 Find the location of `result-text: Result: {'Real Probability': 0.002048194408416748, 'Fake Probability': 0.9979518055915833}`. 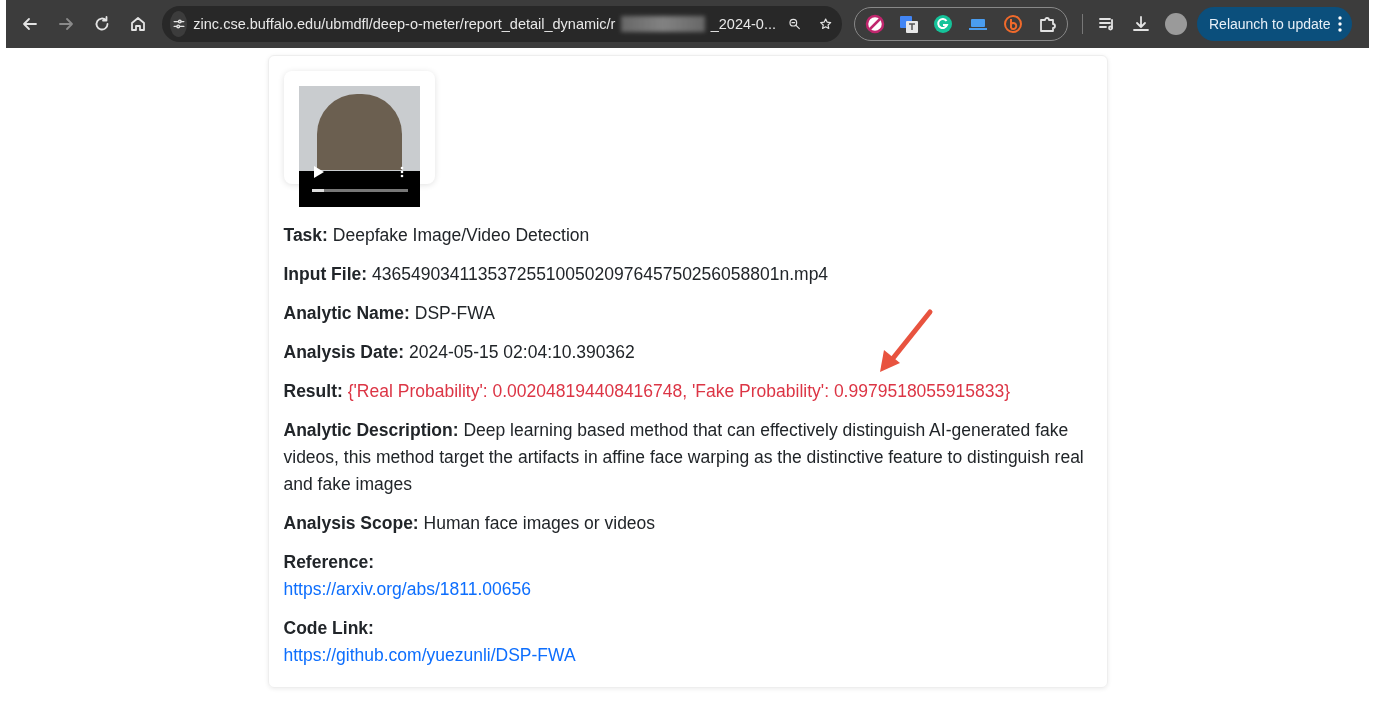

result-text: Result: {'Real Probability': 0.002048194408416748, 'Fake Probability': 0.9979518055915833} is located at coordinates (647, 391).